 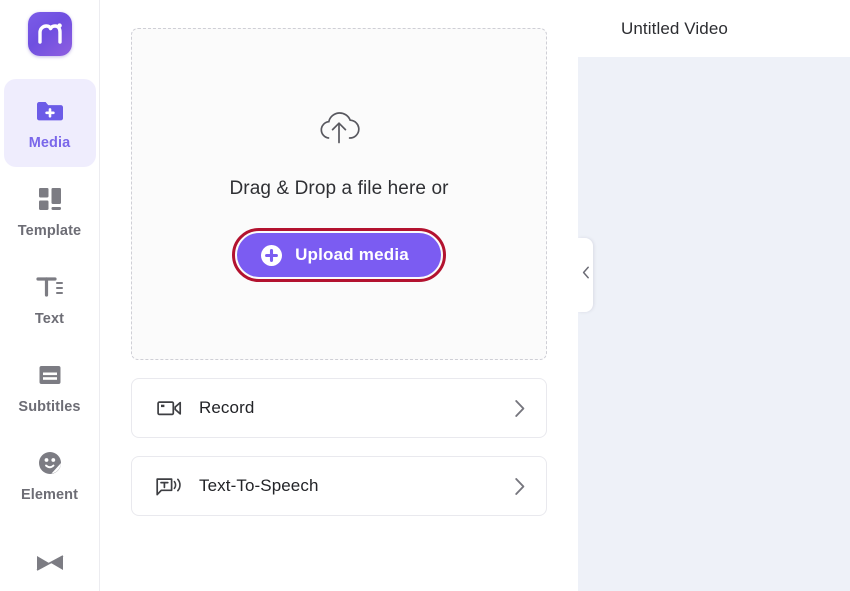 I want to click on app-logo, so click(x=49, y=34).